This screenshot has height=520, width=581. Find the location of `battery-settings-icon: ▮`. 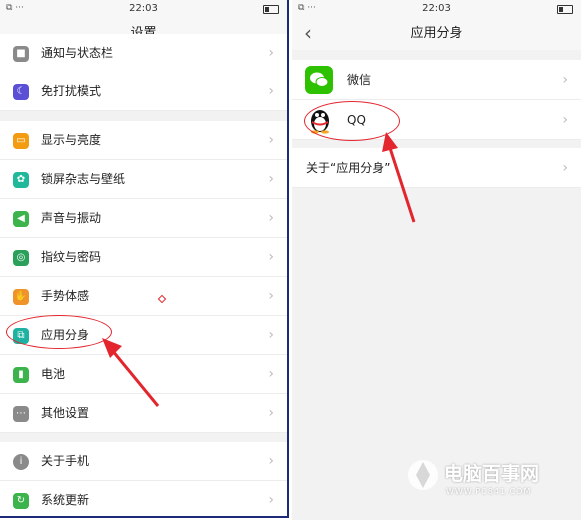

battery-settings-icon: ▮ is located at coordinates (21, 375).